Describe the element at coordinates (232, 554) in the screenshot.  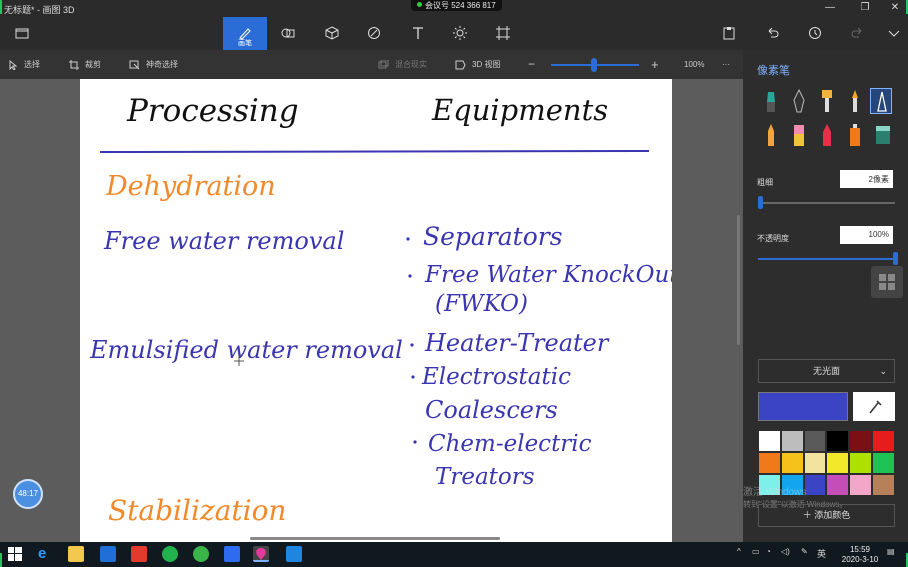
I see `wps-icon` at that location.